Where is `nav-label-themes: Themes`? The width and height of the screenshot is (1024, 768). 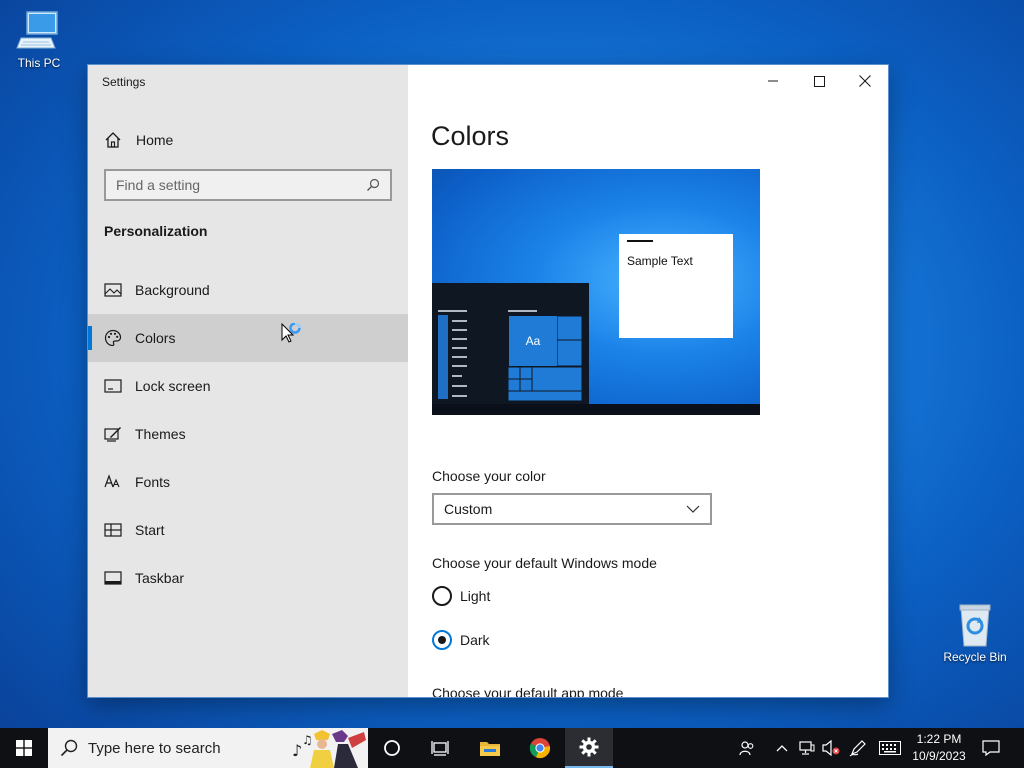
nav-label-themes: Themes is located at coordinates (160, 434).